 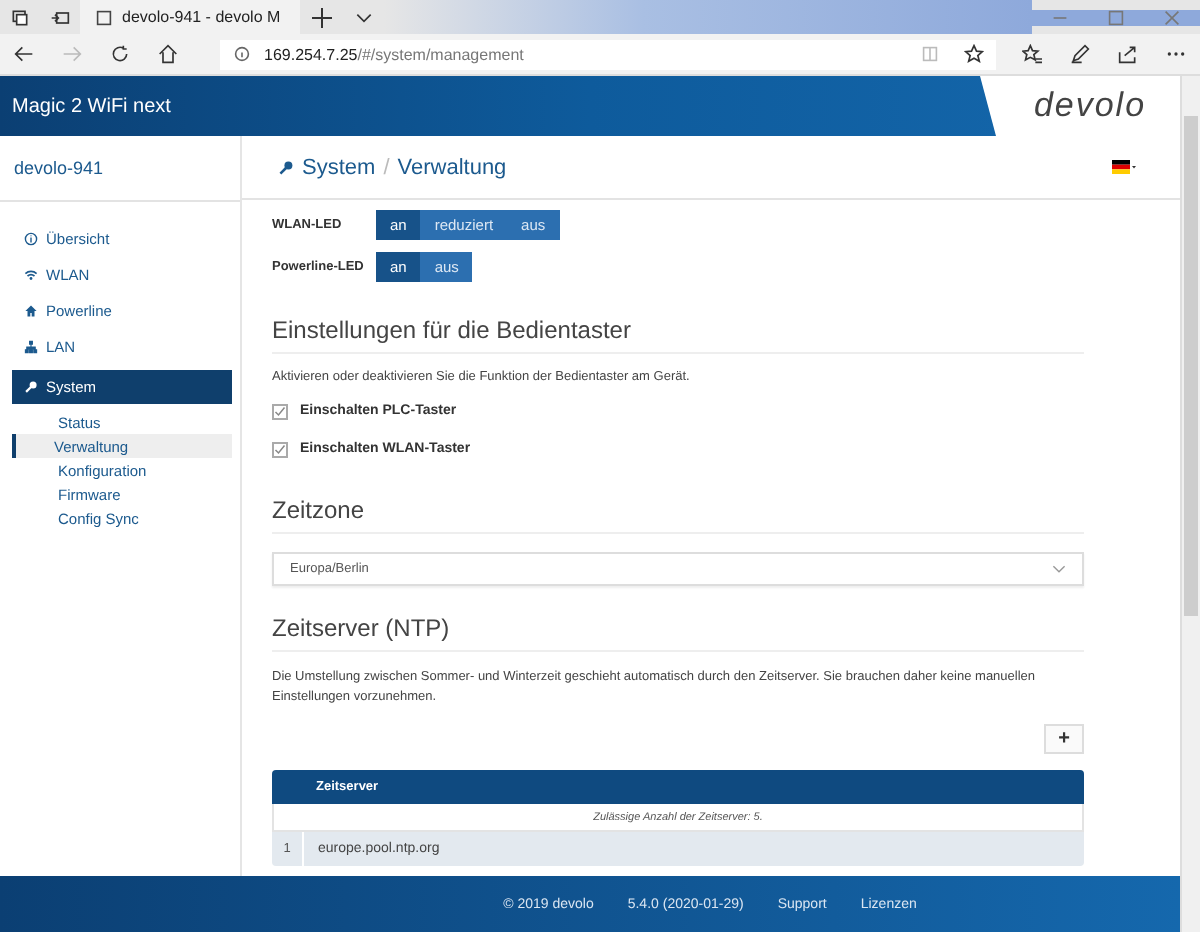 What do you see at coordinates (1080, 106) in the screenshot?
I see `logo: devolo` at bounding box center [1080, 106].